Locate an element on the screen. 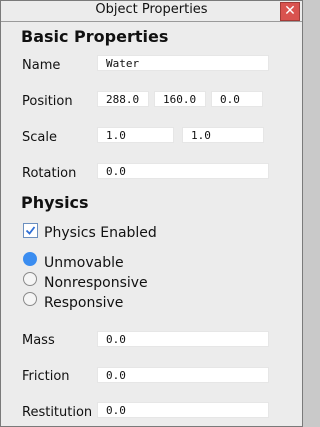 The height and width of the screenshot is (427, 320). unmovable-radio is located at coordinates (30, 259).